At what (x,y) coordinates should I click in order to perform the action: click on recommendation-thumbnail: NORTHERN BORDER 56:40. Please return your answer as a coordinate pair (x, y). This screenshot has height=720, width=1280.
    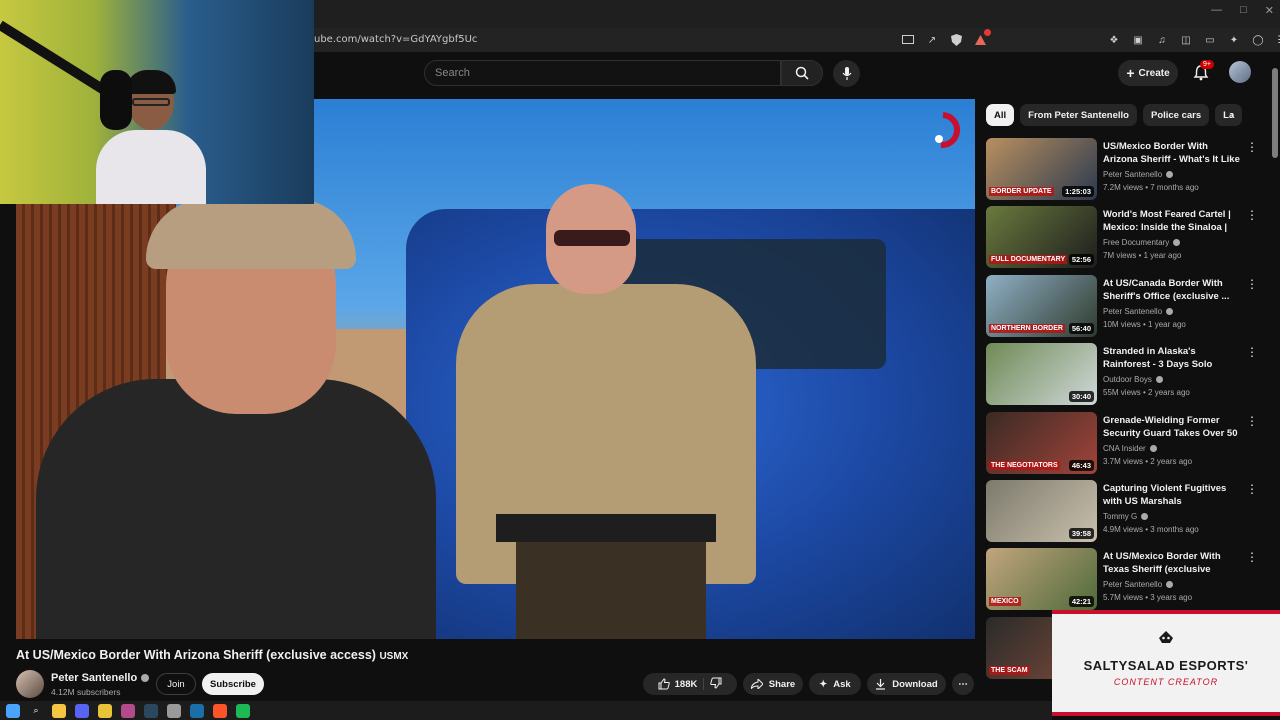
    Looking at the image, I should click on (1041, 306).